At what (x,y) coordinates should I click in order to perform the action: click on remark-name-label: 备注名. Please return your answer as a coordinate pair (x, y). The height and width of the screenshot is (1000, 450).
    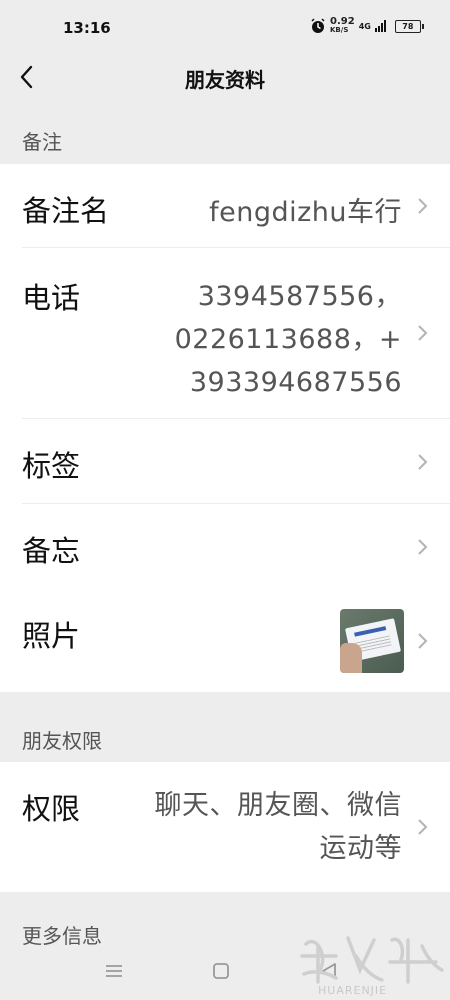
    Looking at the image, I should click on (66, 211).